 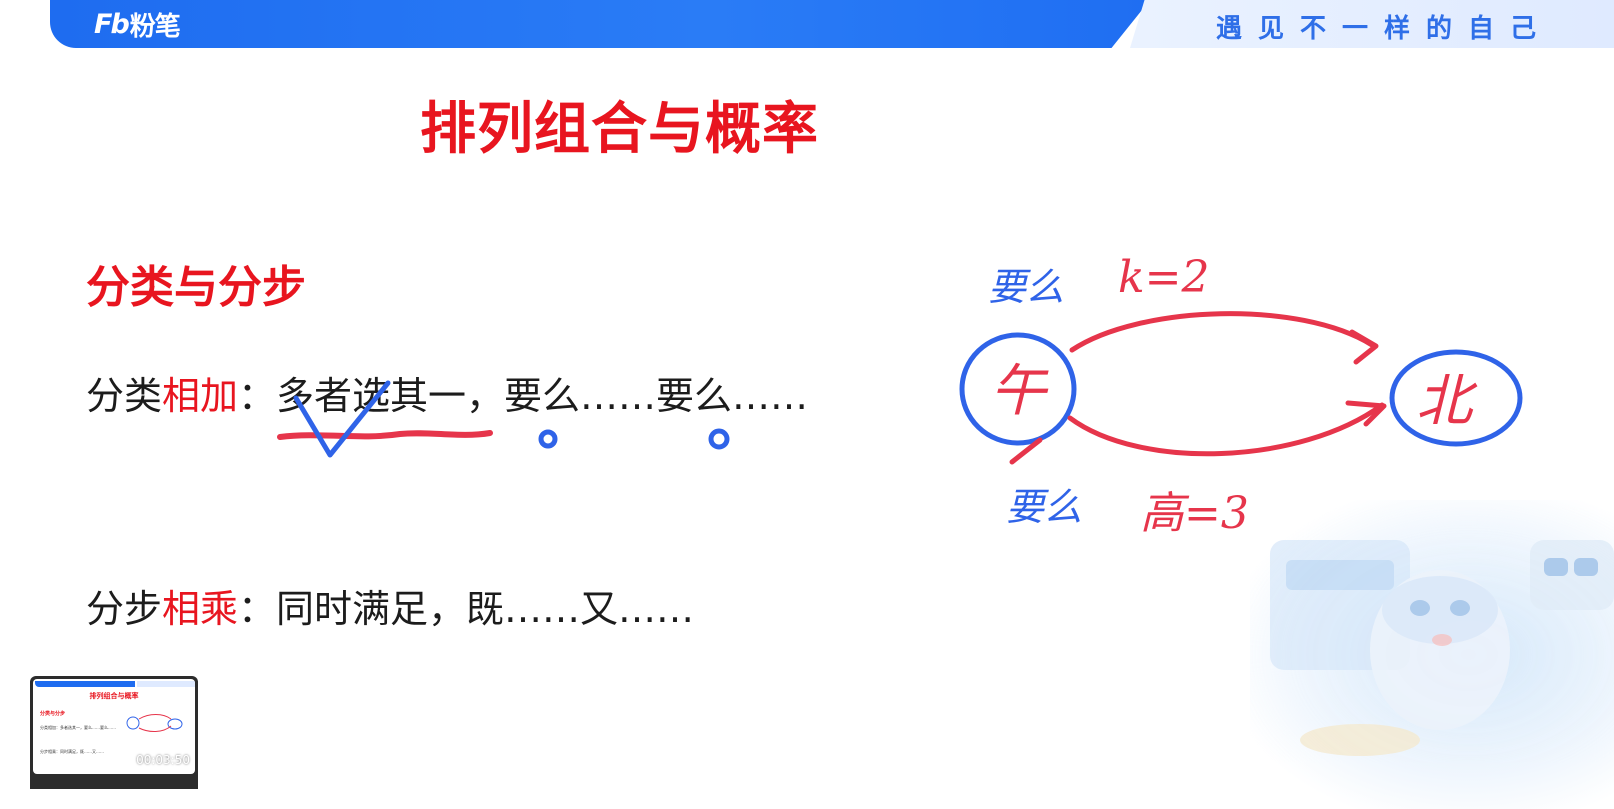 What do you see at coordinates (1164, 277) in the screenshot?
I see `top-route-value: k=2` at bounding box center [1164, 277].